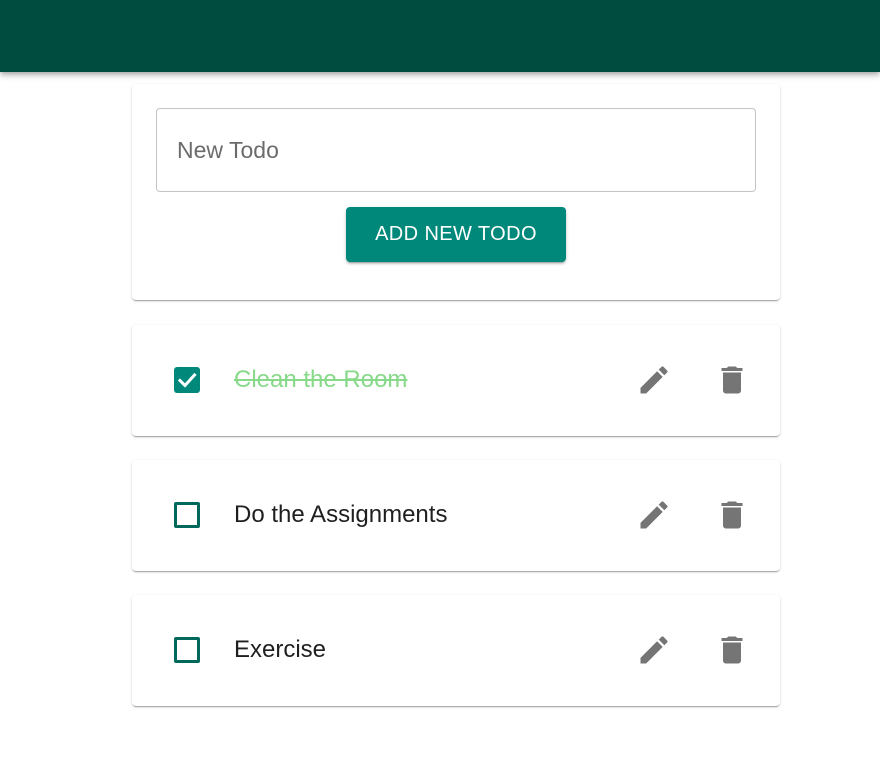 Image resolution: width=880 pixels, height=775 pixels. Describe the element at coordinates (341, 514) in the screenshot. I see `todo-text: Do the Assignments` at that location.